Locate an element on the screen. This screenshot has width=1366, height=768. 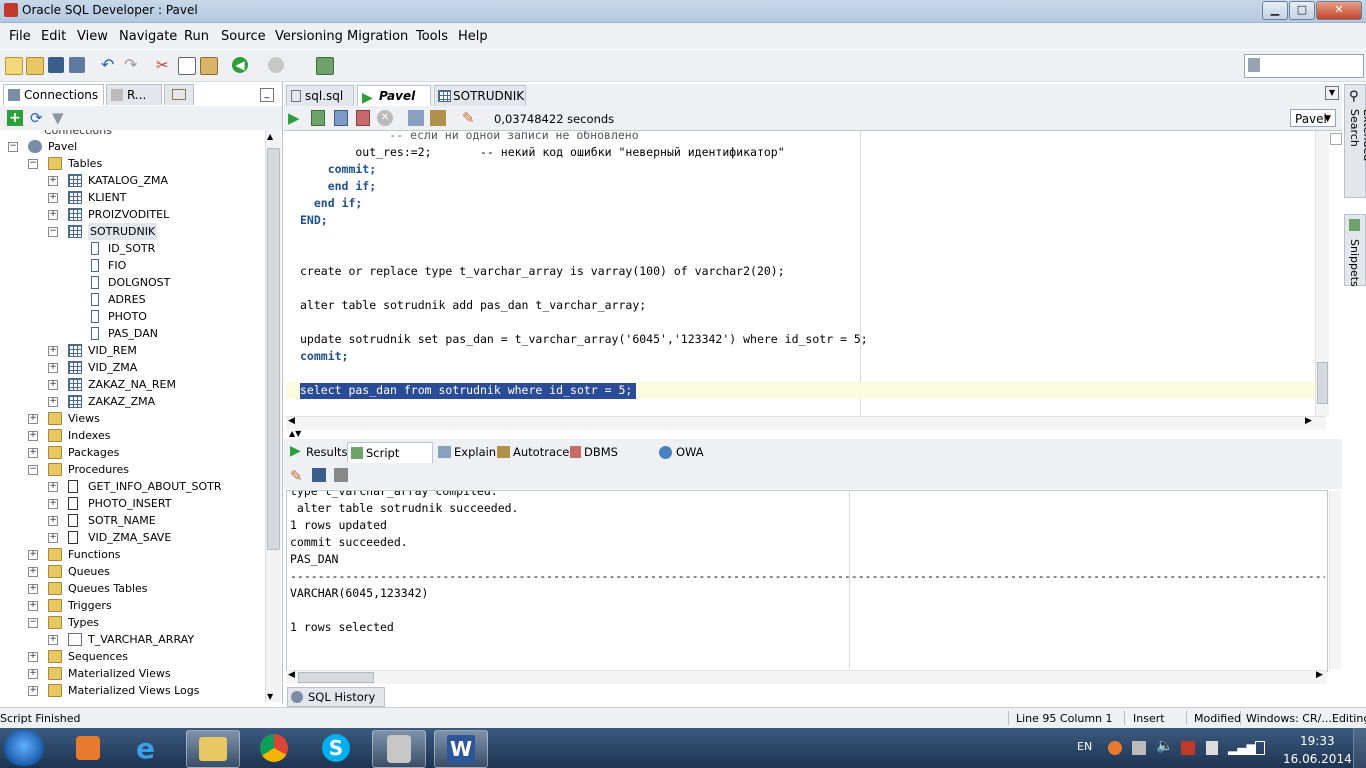
sql-worksheet-icon is located at coordinates (325, 66).